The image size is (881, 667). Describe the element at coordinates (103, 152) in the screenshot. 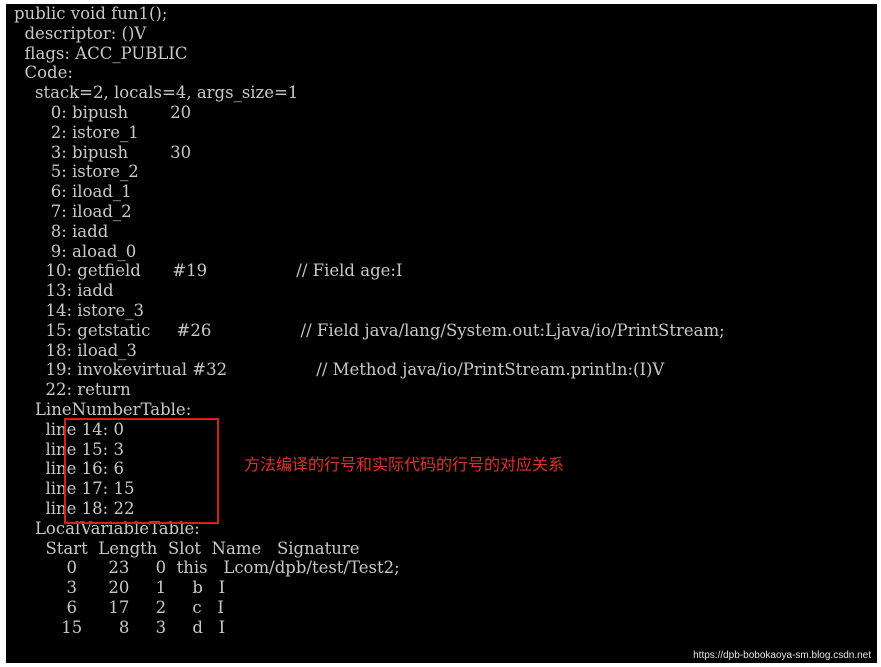

I see `code-line: 3: bipush 30` at that location.